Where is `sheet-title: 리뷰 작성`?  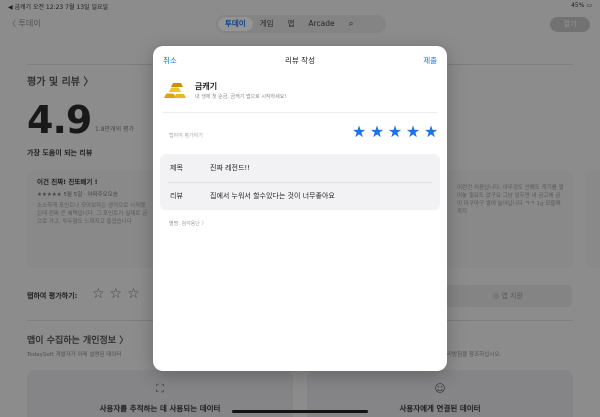 sheet-title: 리뷰 작성 is located at coordinates (300, 60).